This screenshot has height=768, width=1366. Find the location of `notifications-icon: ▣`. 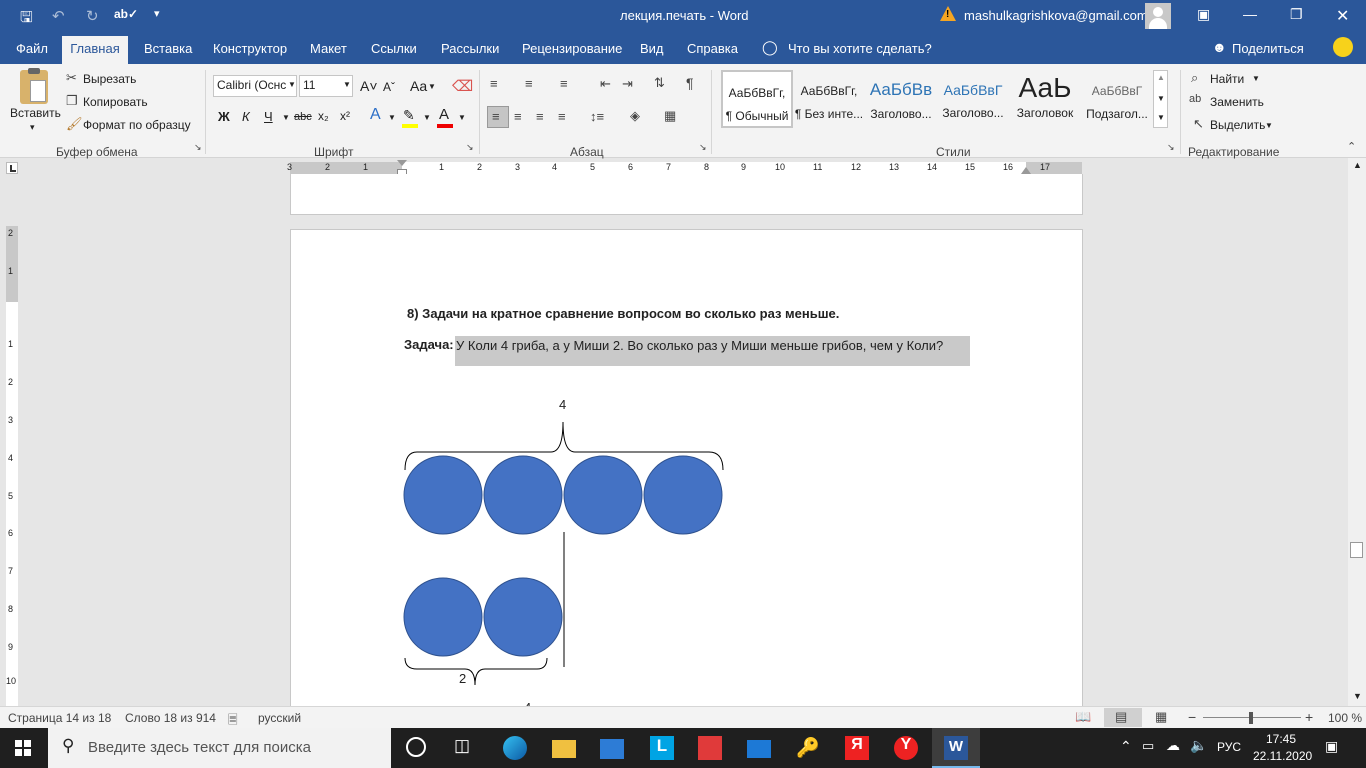

notifications-icon: ▣ is located at coordinates (1331, 746).